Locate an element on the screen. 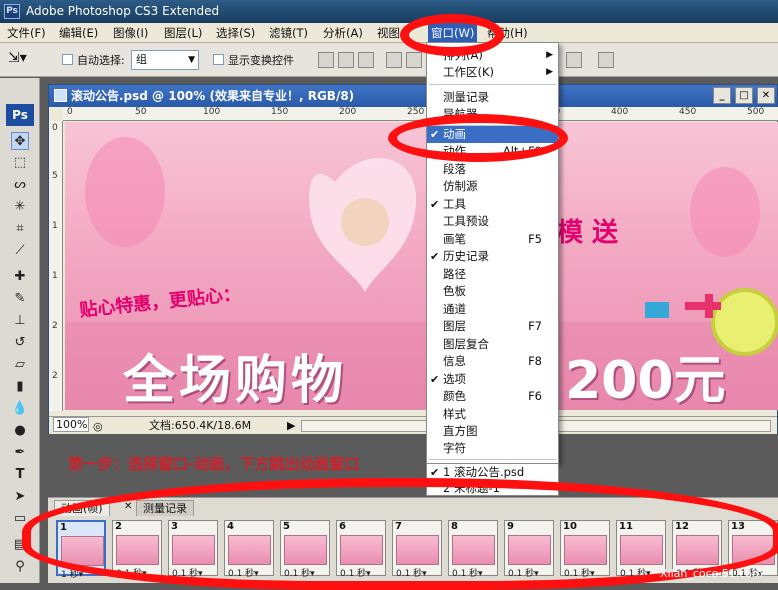 The width and height of the screenshot is (778, 590). menu-item-history: ✔ 历史记录 is located at coordinates (492, 256).